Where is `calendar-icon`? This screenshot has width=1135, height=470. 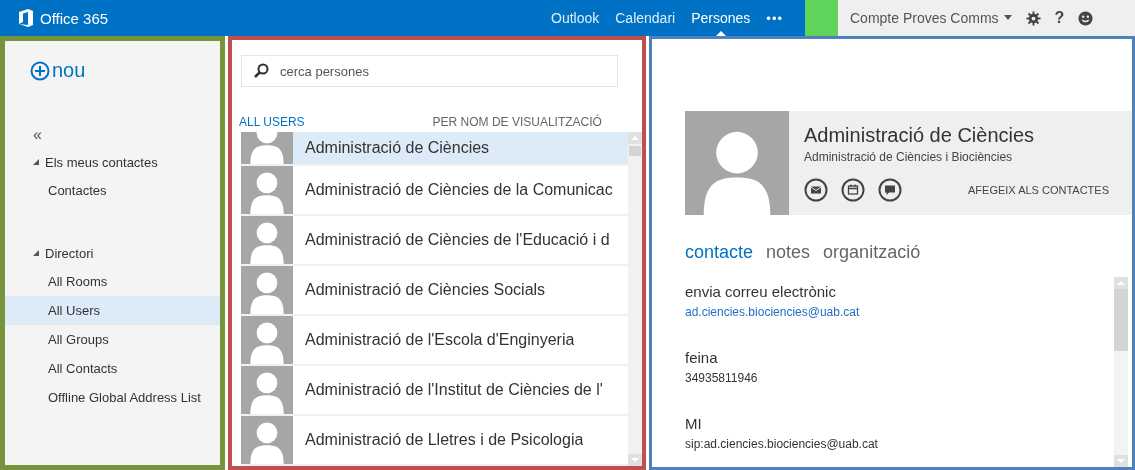
calendar-icon is located at coordinates (853, 190).